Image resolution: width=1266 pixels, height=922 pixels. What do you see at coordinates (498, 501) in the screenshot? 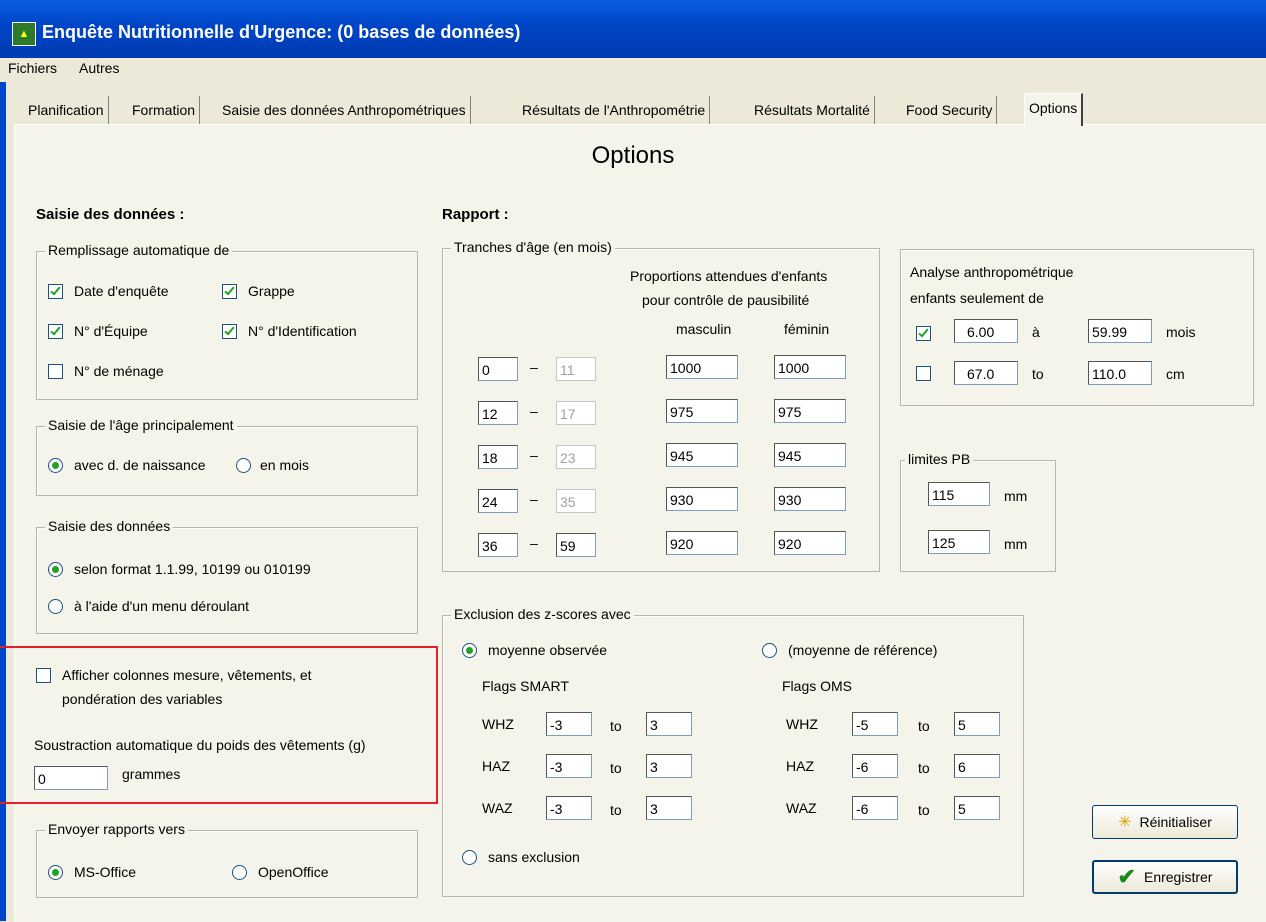
I see `tranche-from: 24` at bounding box center [498, 501].